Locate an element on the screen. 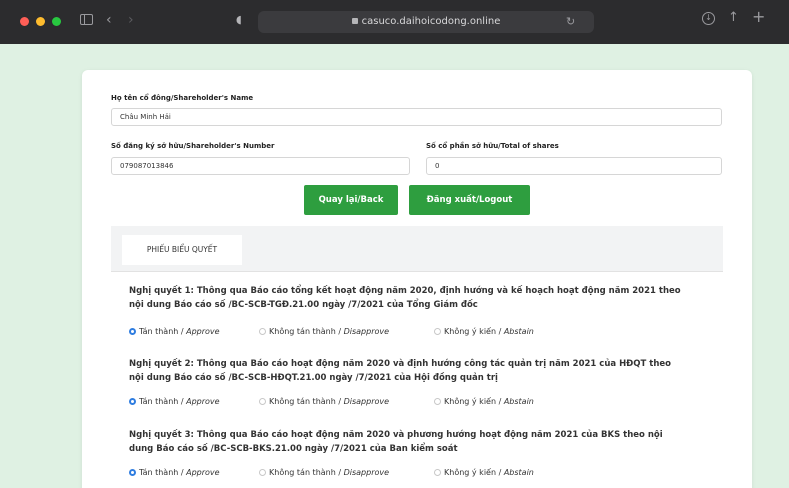 Image resolution: width=789 pixels, height=488 pixels. tab-ballot: PHIẾU BIỂU QUYẾT is located at coordinates (182, 250).